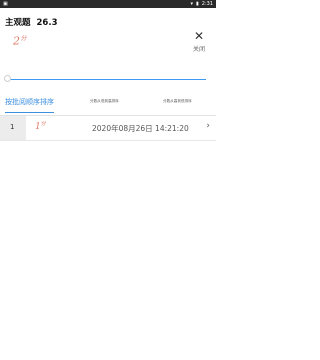 This screenshot has height=360, width=320. What do you see at coordinates (207, 4) in the screenshot?
I see `status-time: 2:31` at bounding box center [207, 4].